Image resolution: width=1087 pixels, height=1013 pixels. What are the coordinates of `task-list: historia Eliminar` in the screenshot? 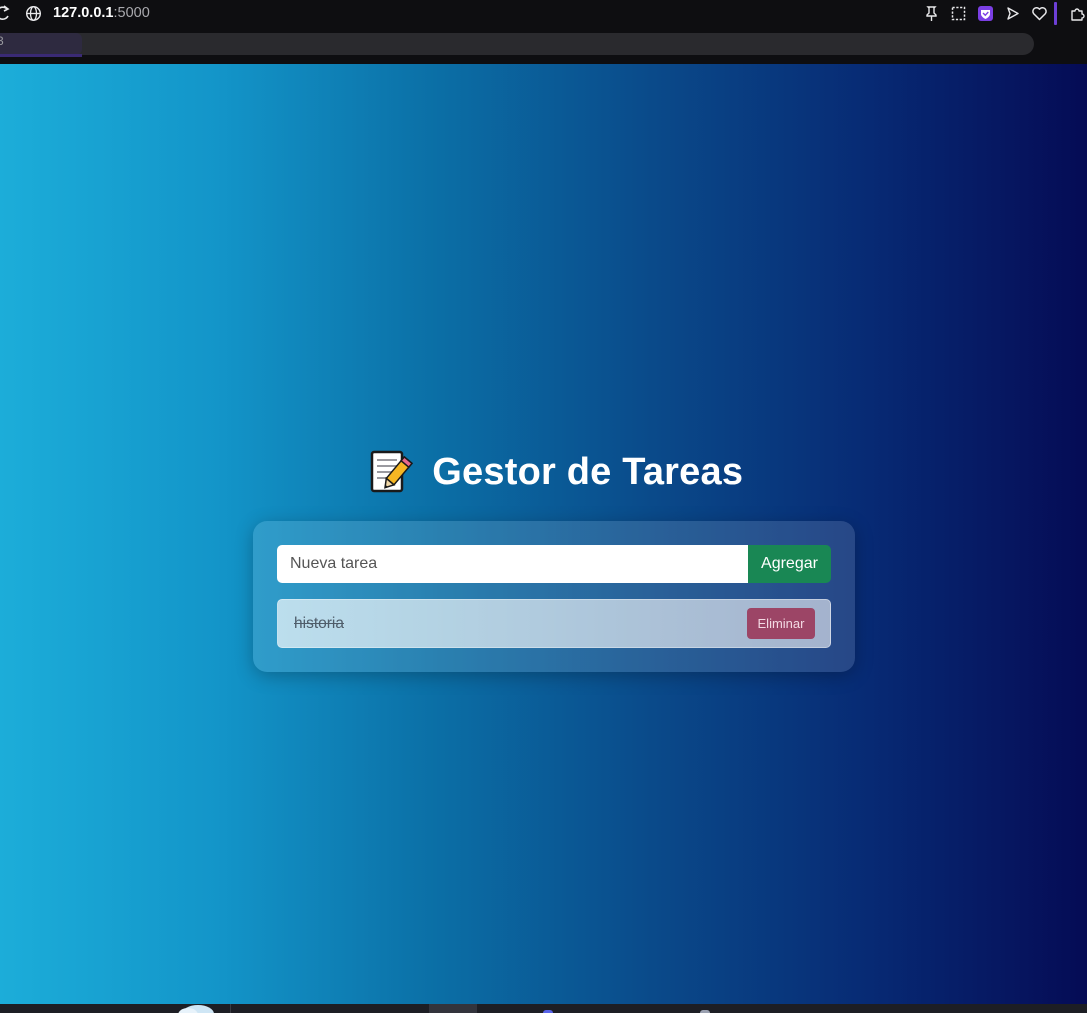 It's located at (554, 623).